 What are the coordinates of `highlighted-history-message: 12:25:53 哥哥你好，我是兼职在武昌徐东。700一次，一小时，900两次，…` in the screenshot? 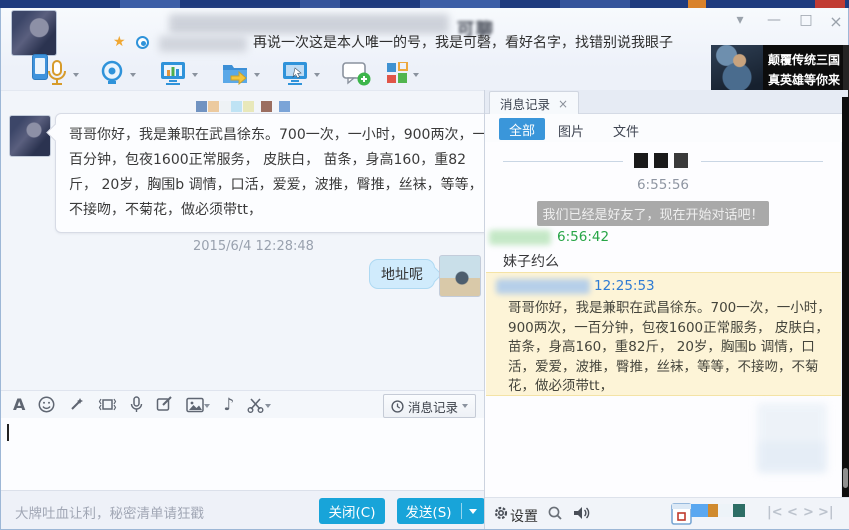 It's located at (663, 334).